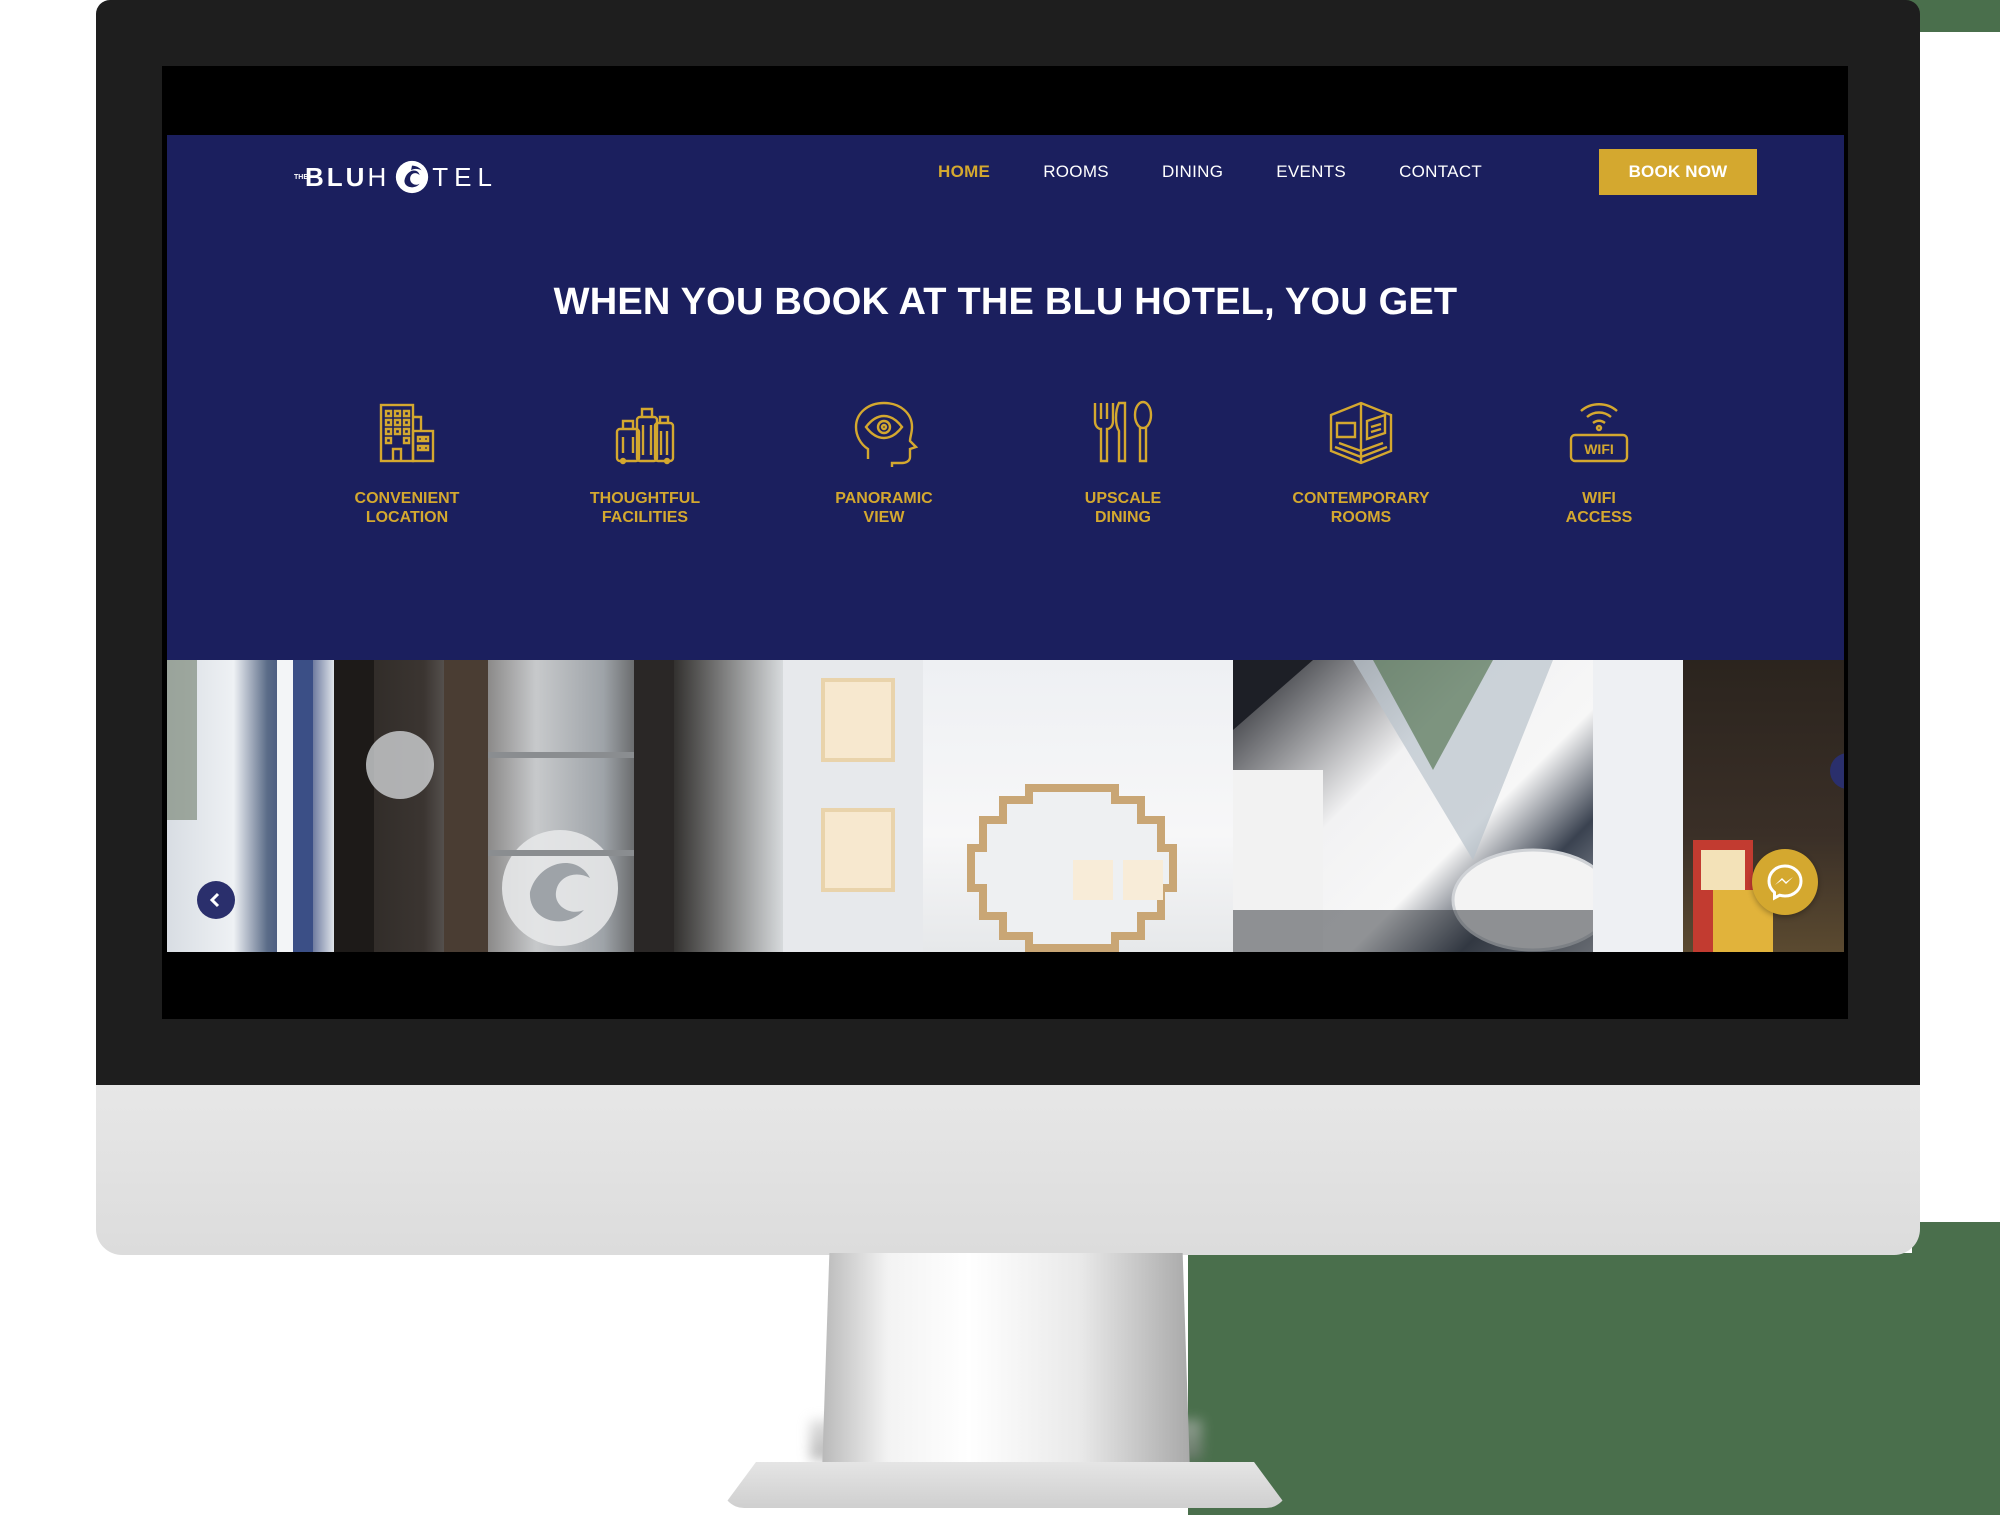  What do you see at coordinates (1678, 172) in the screenshot?
I see `book-now-button: BOOK NOW` at bounding box center [1678, 172].